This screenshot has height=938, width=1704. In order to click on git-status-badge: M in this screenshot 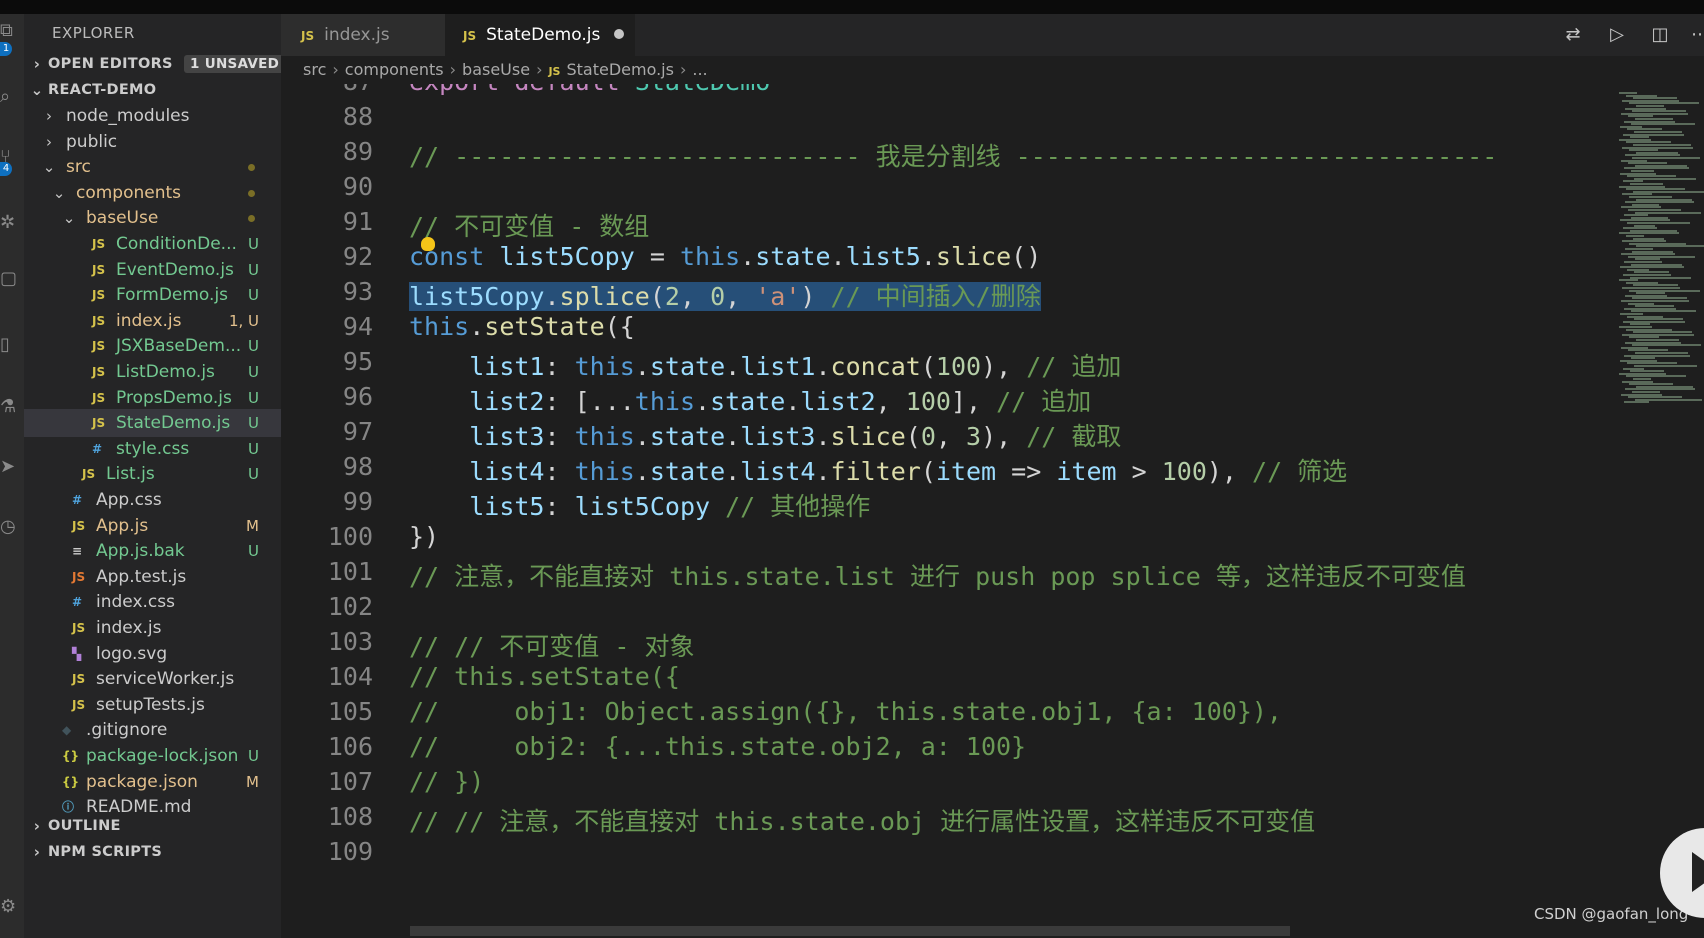, I will do `click(252, 781)`.